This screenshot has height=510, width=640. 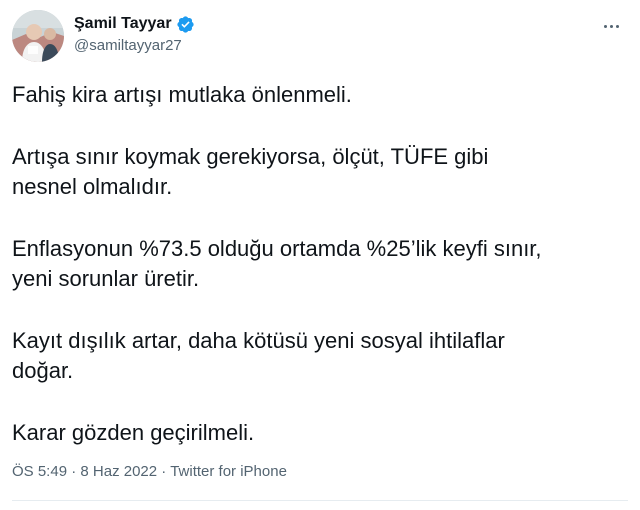 I want to click on avatar, so click(x=38, y=36).